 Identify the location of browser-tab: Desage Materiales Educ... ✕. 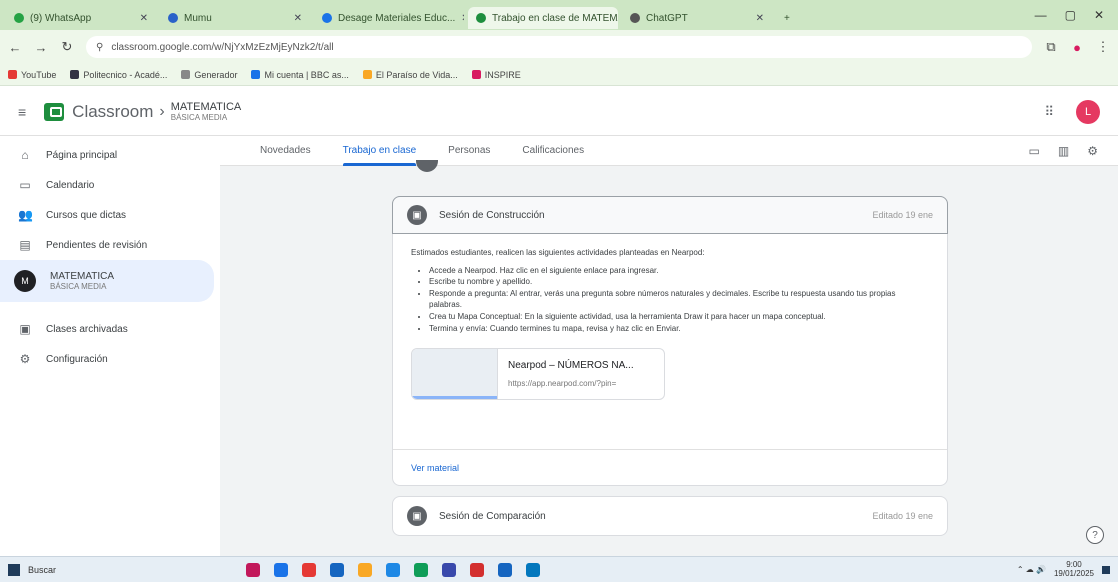
(389, 18).